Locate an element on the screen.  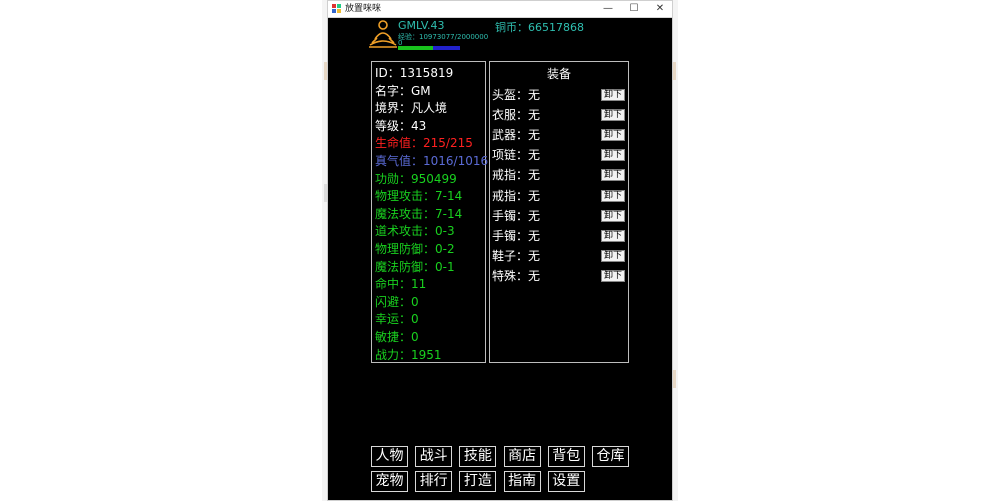
nav-button-pet: 宠物 is located at coordinates (389, 481).